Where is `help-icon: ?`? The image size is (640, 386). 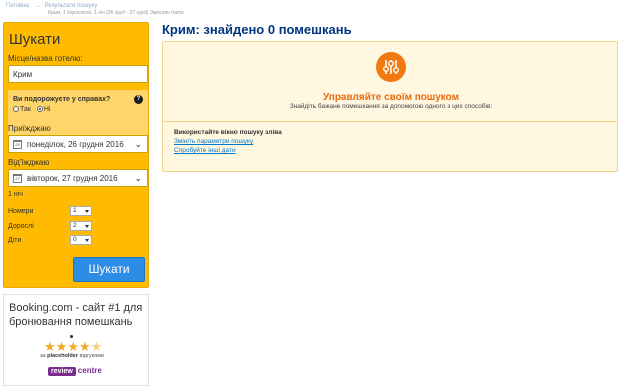
help-icon: ? is located at coordinates (138, 99).